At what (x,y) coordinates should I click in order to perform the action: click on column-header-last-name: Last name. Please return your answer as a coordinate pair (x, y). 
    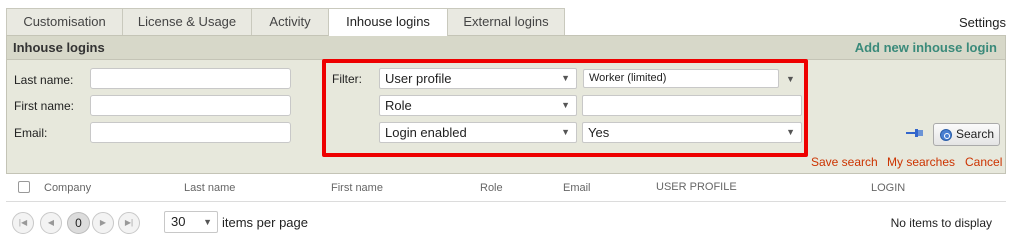
    Looking at the image, I should click on (209, 188).